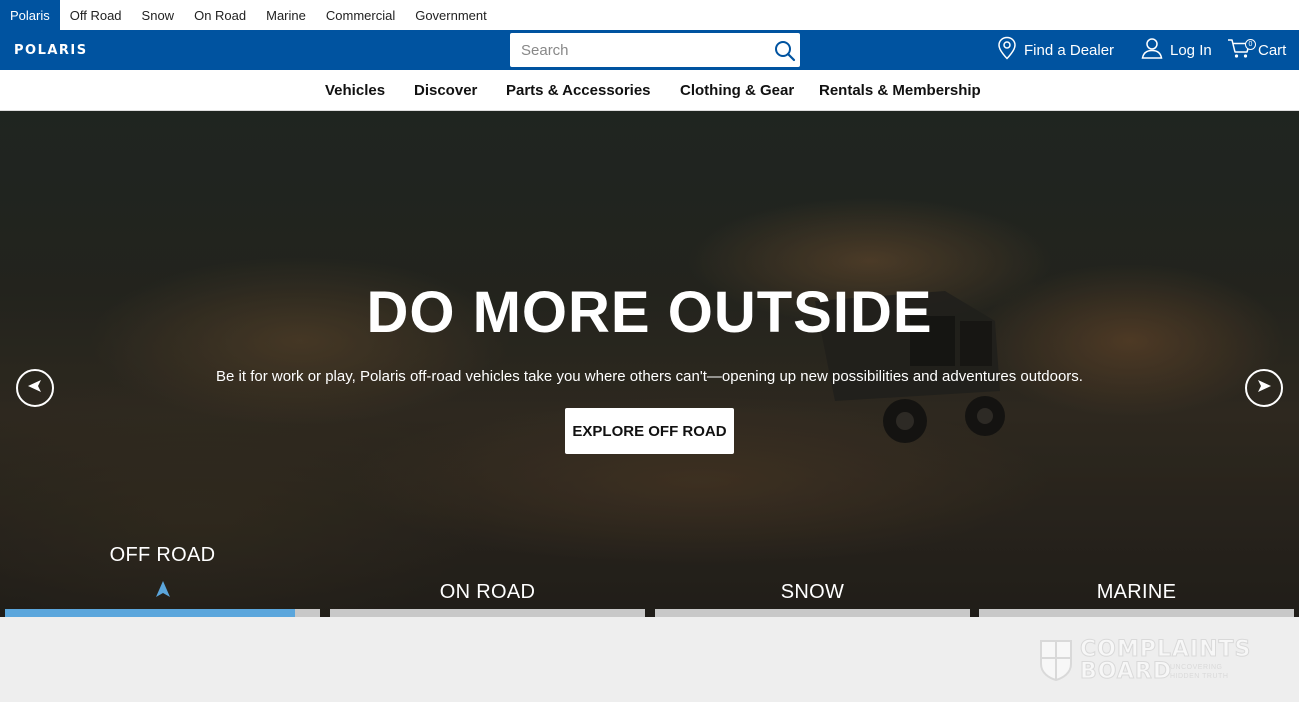  What do you see at coordinates (1199, 672) in the screenshot?
I see `watermark-tagline: UNCOVERING HIDDEN TRUTH` at bounding box center [1199, 672].